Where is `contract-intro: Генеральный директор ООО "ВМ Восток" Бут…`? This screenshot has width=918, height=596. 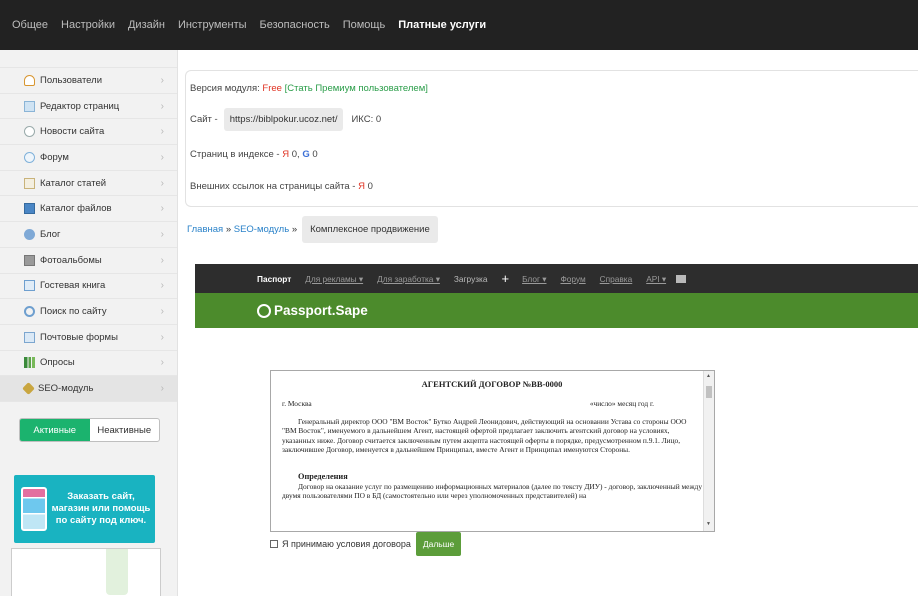 contract-intro: Генеральный директор ООО "ВМ Восток" Бут… is located at coordinates (484, 435).